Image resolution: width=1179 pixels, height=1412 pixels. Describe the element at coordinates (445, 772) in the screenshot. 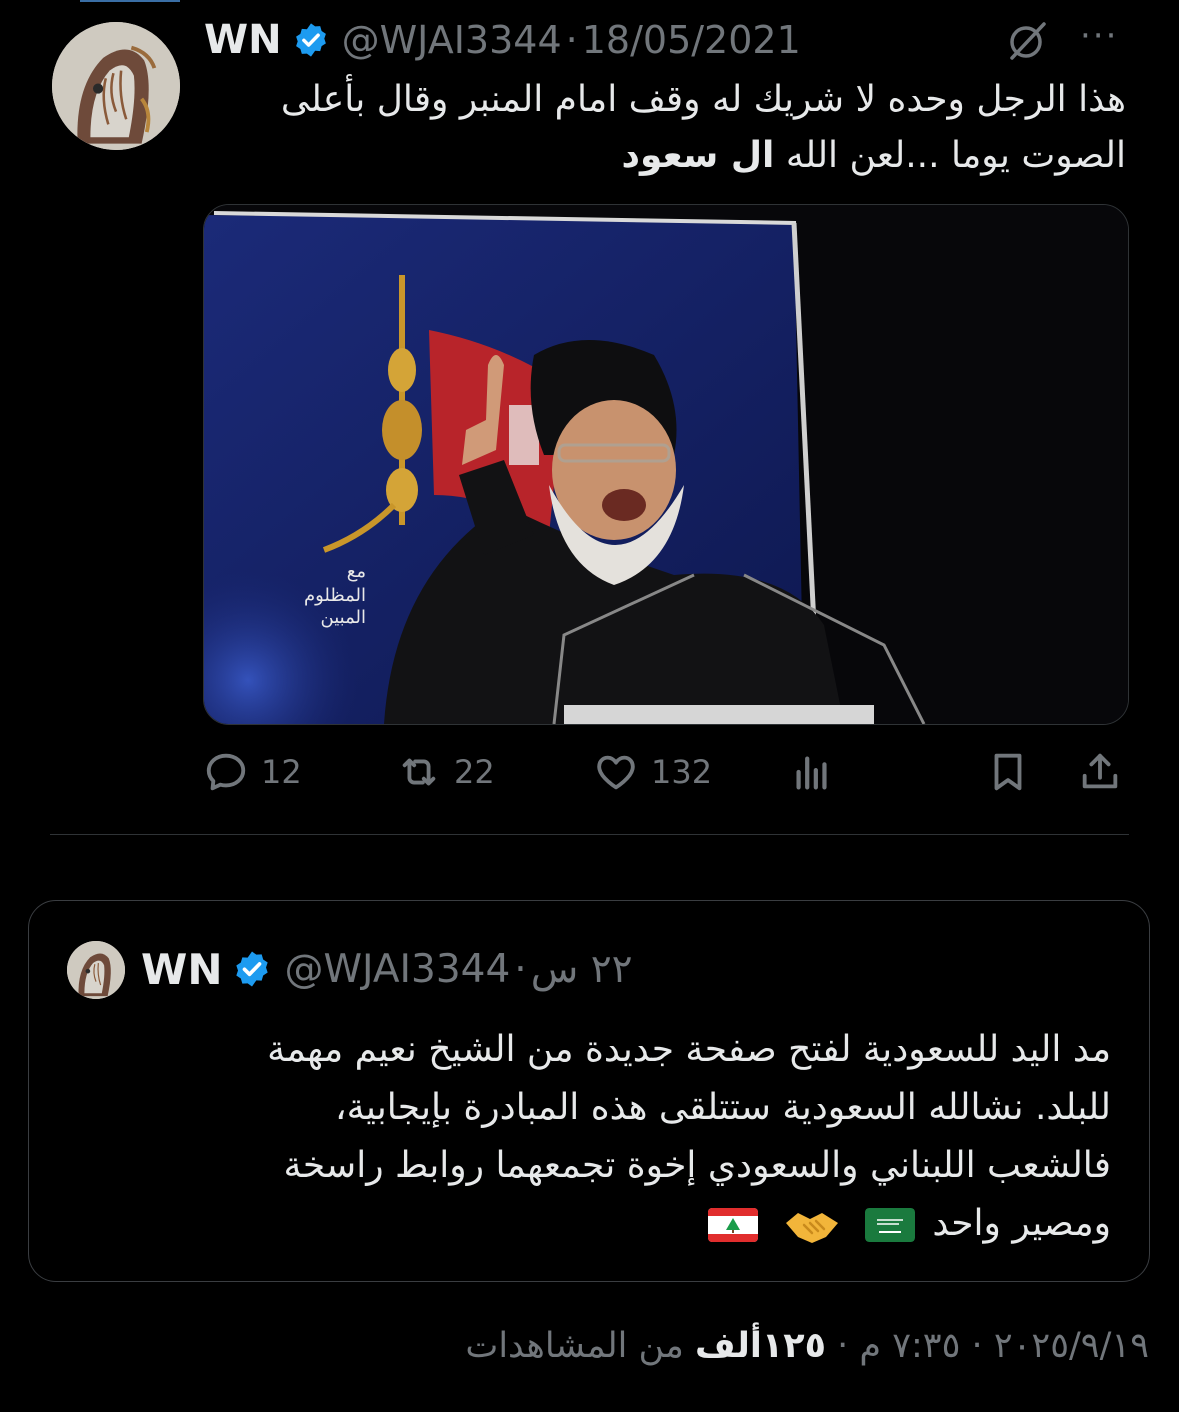

I see `retweet-button: 22` at that location.